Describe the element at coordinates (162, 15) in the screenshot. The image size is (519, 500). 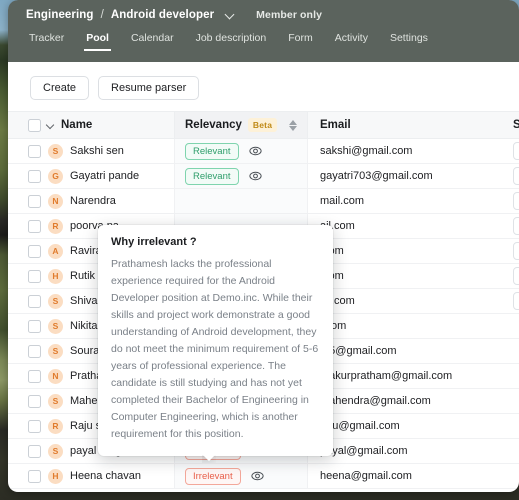
I see `breadcrumb-child: Android developer` at that location.